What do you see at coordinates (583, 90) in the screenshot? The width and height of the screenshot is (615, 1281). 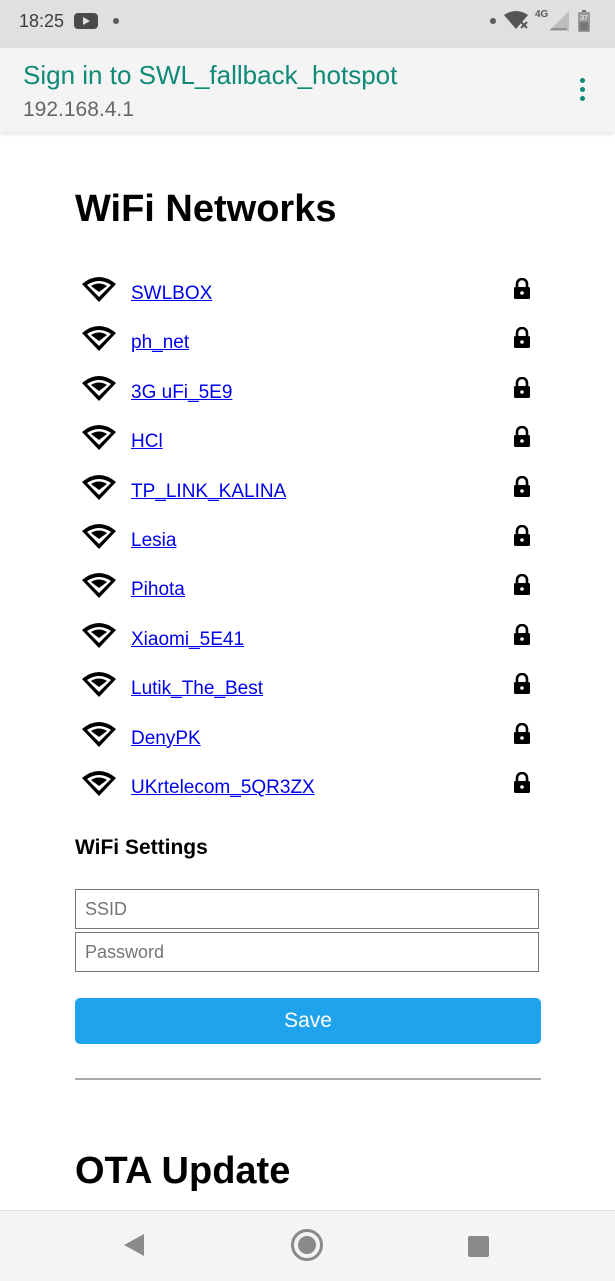 I see `more-options-icon` at bounding box center [583, 90].